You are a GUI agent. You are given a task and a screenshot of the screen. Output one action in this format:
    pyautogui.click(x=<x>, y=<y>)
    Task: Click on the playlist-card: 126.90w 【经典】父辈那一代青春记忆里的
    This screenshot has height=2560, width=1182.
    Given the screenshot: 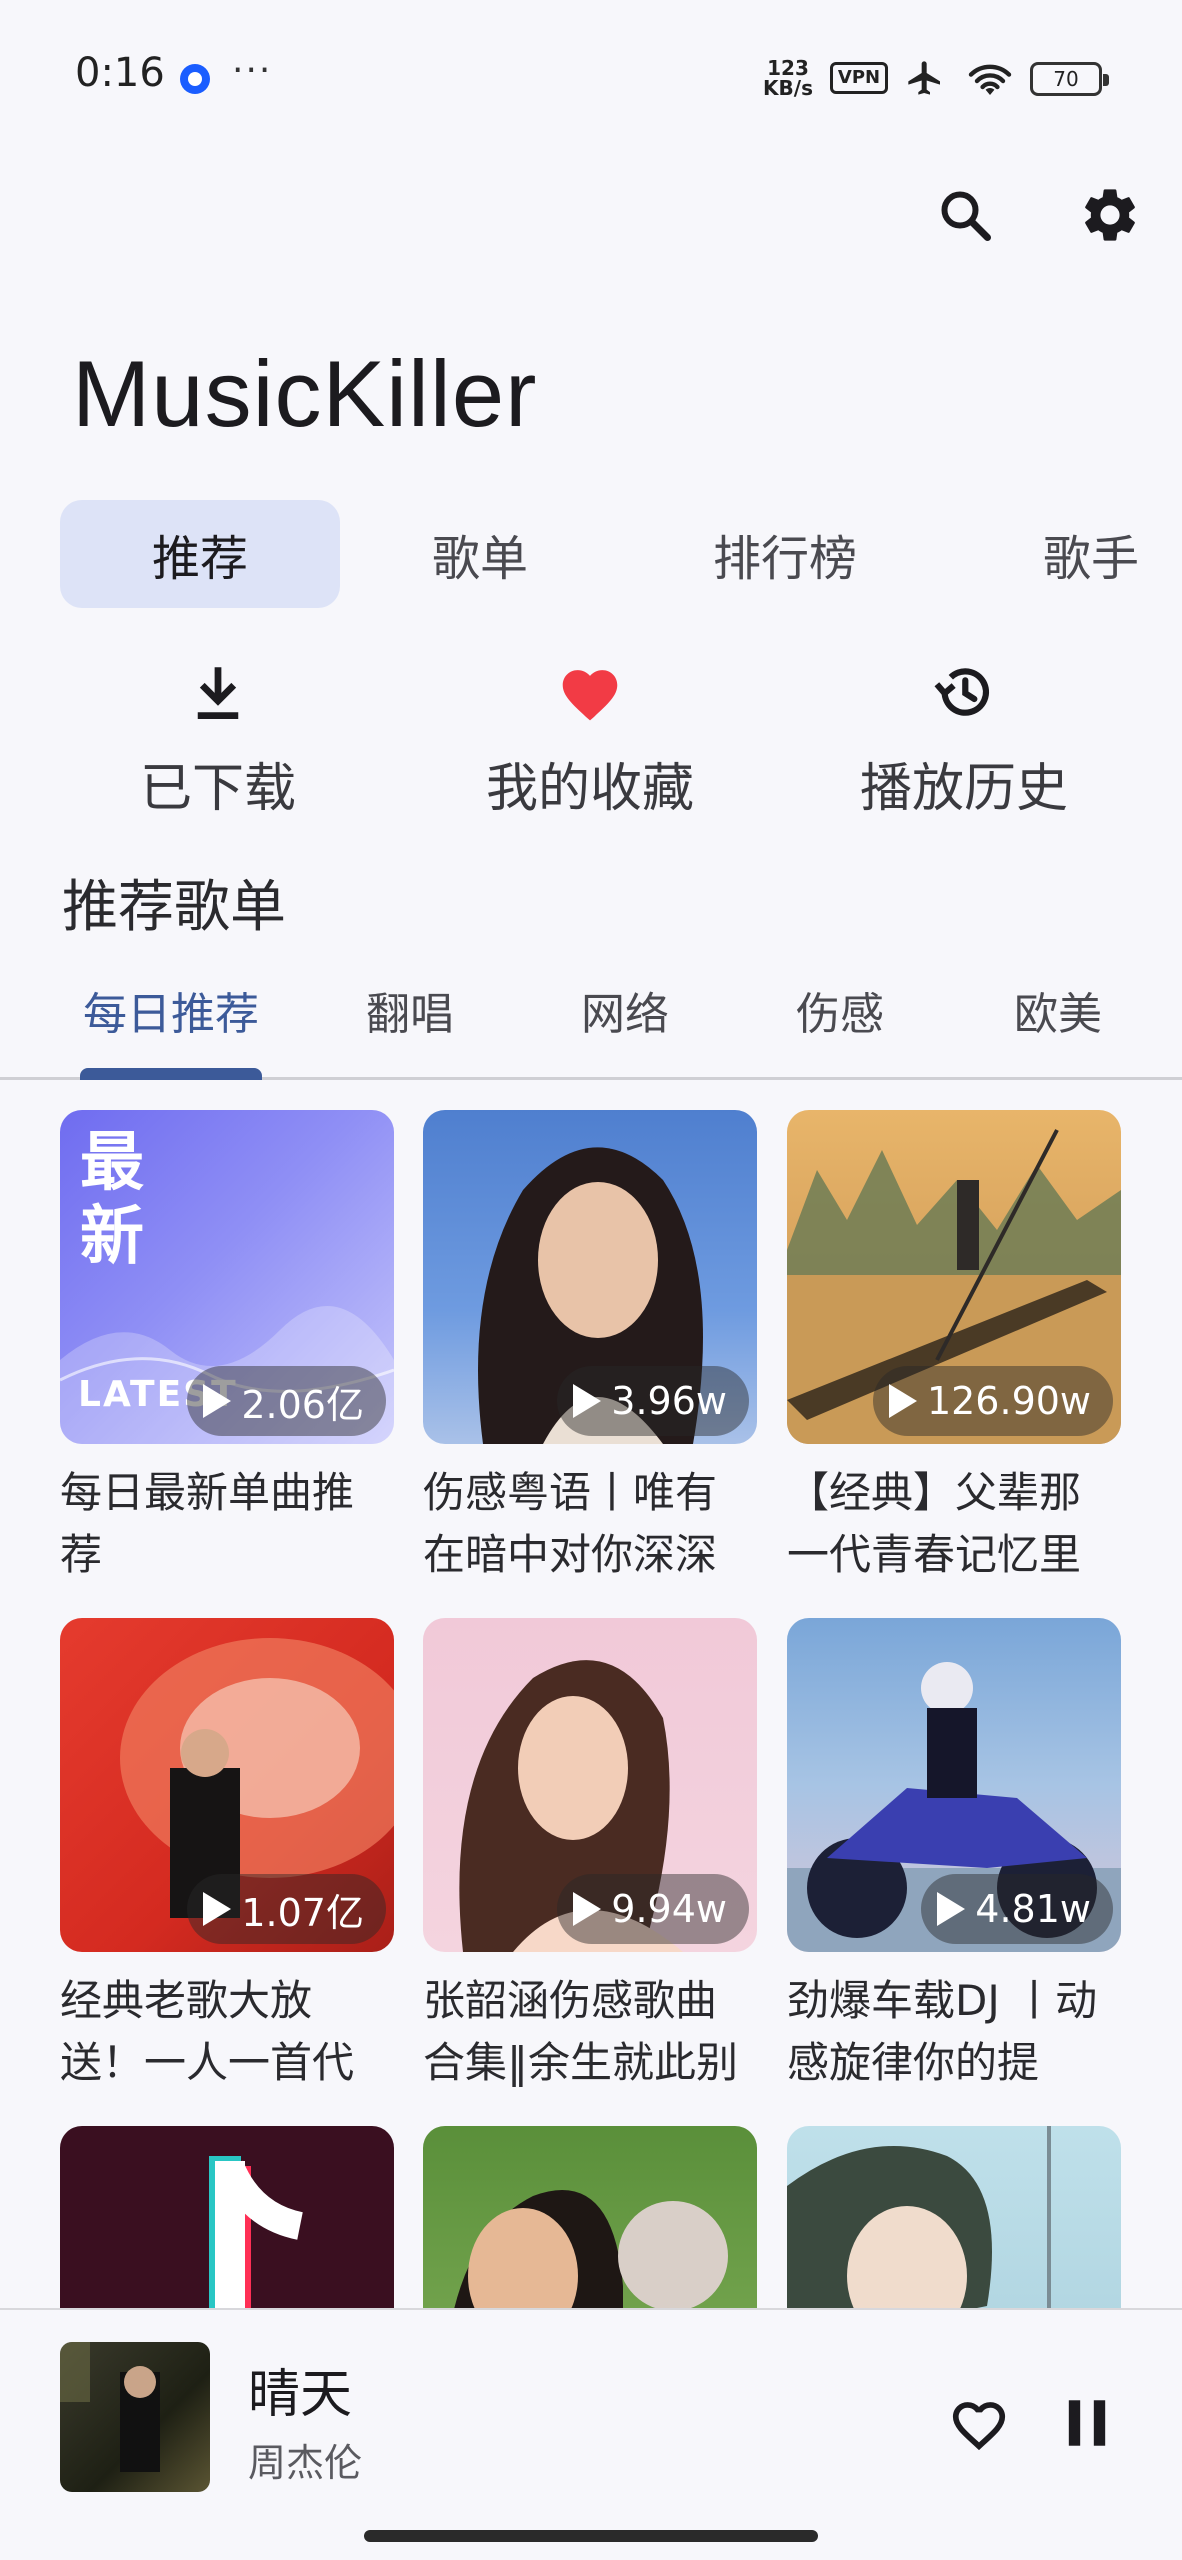 What is the action you would take?
    pyautogui.click(x=954, y=1348)
    